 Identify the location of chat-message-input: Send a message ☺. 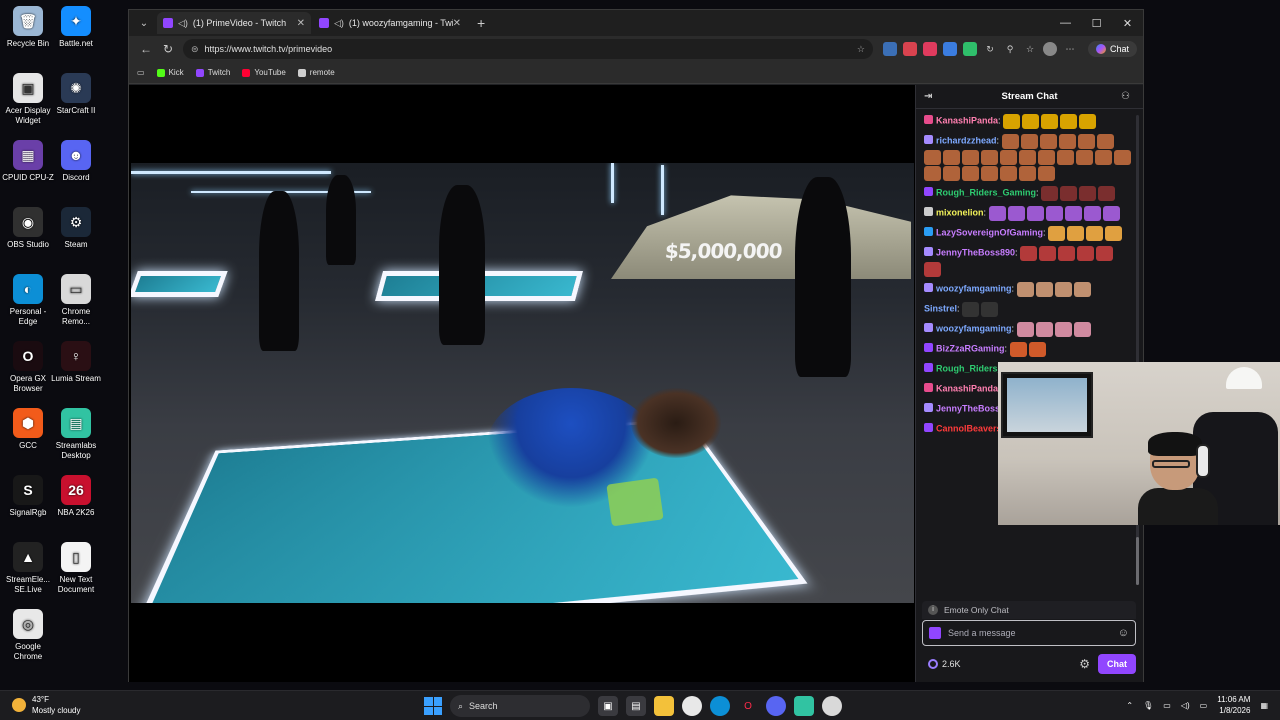
(1029, 633).